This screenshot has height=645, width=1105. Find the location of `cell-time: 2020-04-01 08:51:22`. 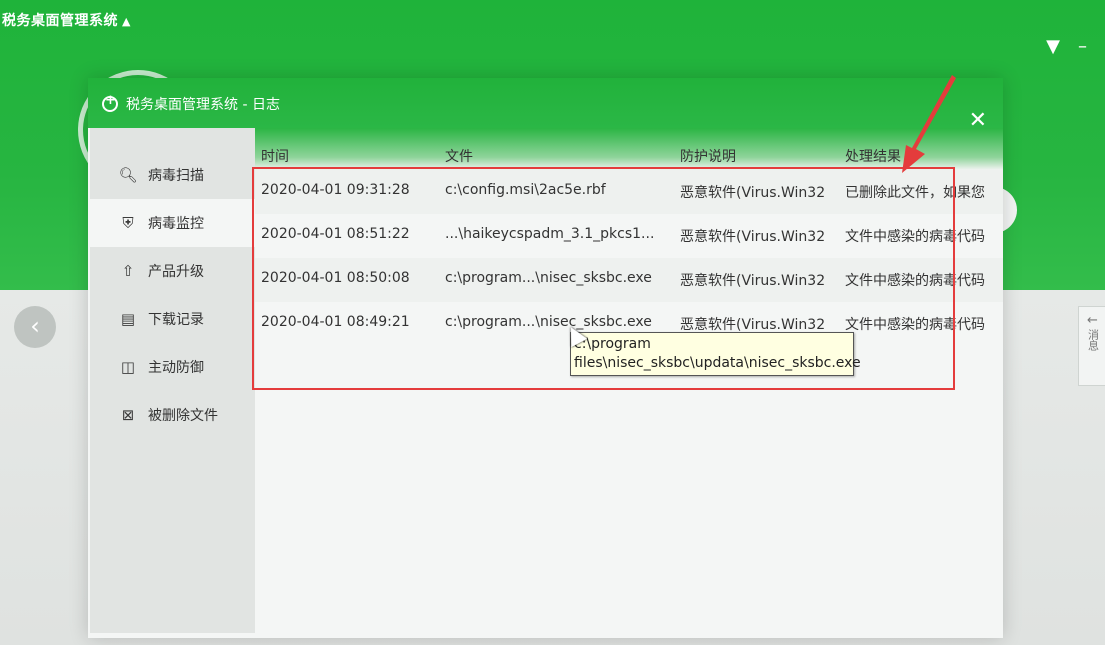

cell-time: 2020-04-01 08:51:22 is located at coordinates (335, 234).